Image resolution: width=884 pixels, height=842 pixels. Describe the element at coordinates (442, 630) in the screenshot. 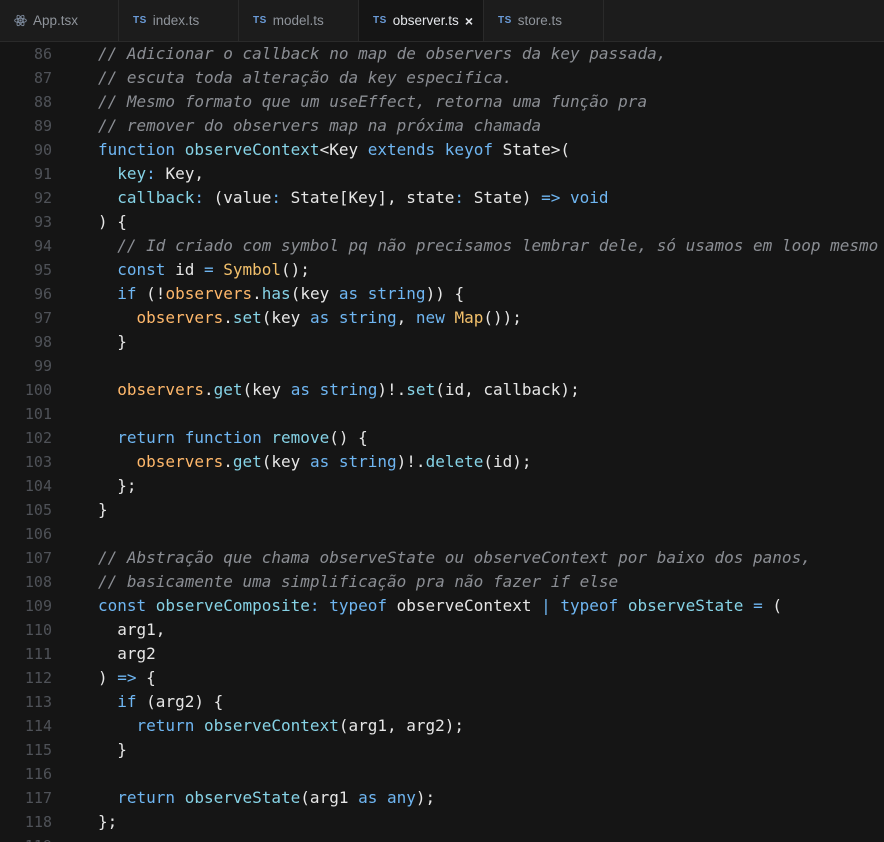

I see `code-line: 110 arg1,` at that location.